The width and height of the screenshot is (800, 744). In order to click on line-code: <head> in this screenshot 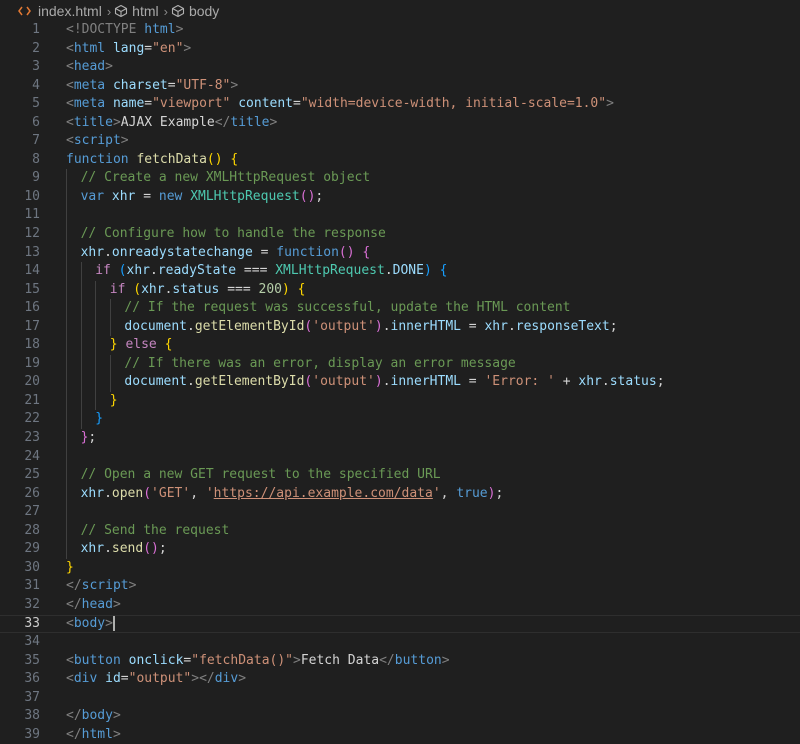, I will do `click(89, 67)`.